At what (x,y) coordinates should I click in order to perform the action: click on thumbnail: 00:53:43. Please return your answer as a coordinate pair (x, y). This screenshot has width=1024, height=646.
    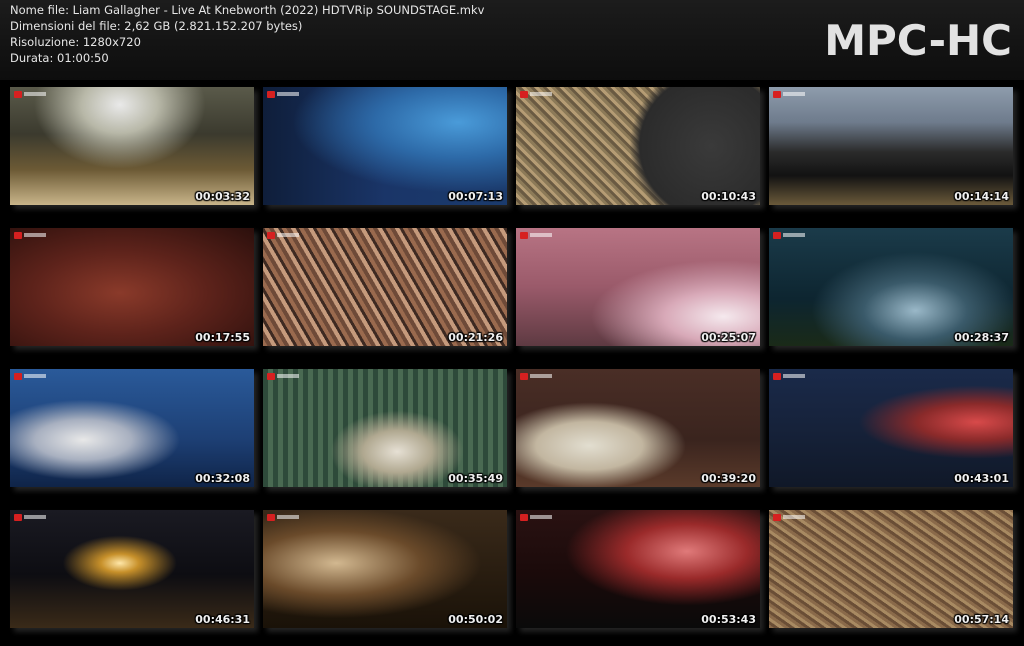
    Looking at the image, I should click on (638, 569).